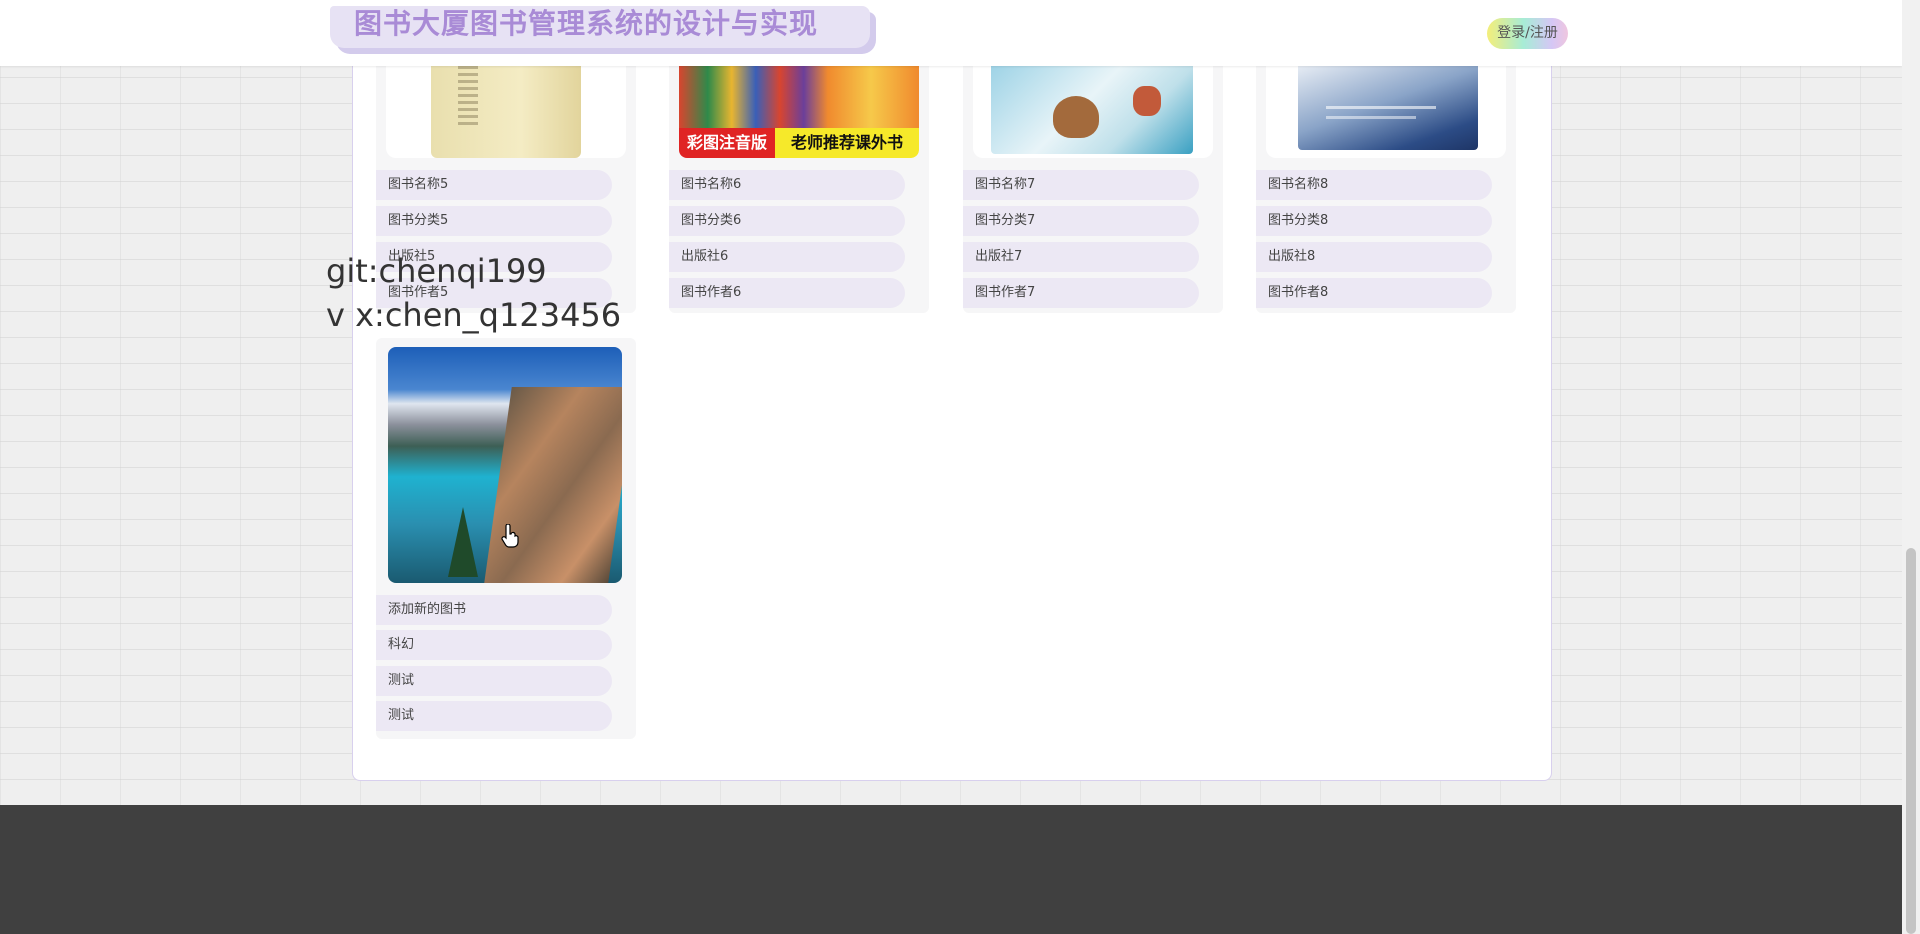 The height and width of the screenshot is (934, 1920). I want to click on book-author: 图书作者6, so click(787, 293).